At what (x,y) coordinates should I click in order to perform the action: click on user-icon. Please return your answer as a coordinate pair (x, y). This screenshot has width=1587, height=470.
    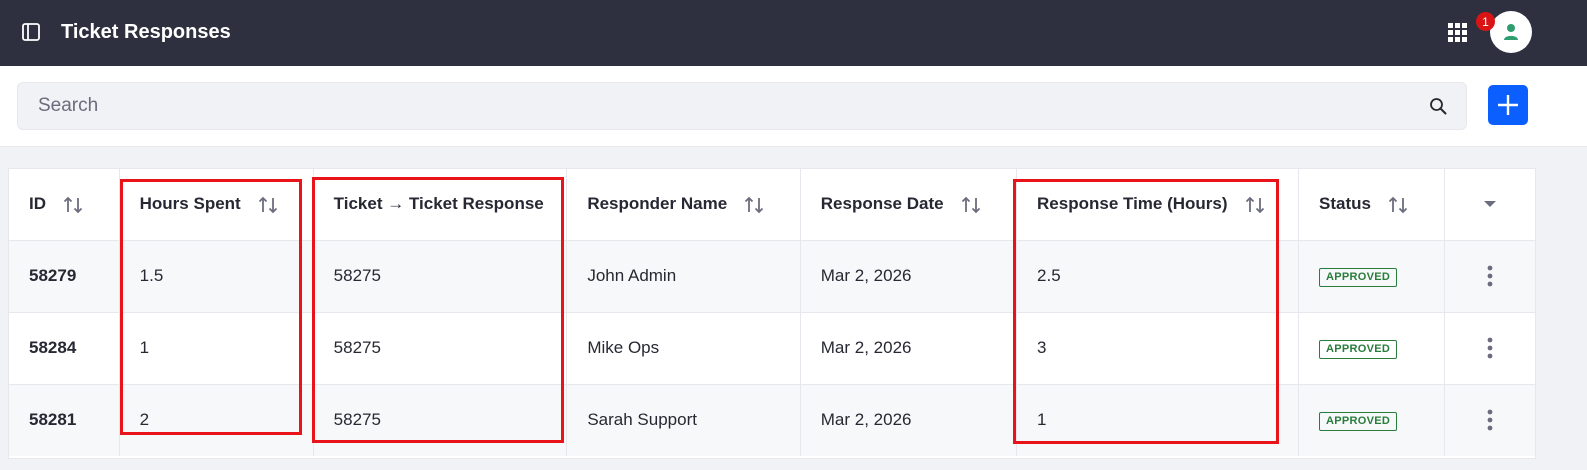
    Looking at the image, I should click on (1511, 32).